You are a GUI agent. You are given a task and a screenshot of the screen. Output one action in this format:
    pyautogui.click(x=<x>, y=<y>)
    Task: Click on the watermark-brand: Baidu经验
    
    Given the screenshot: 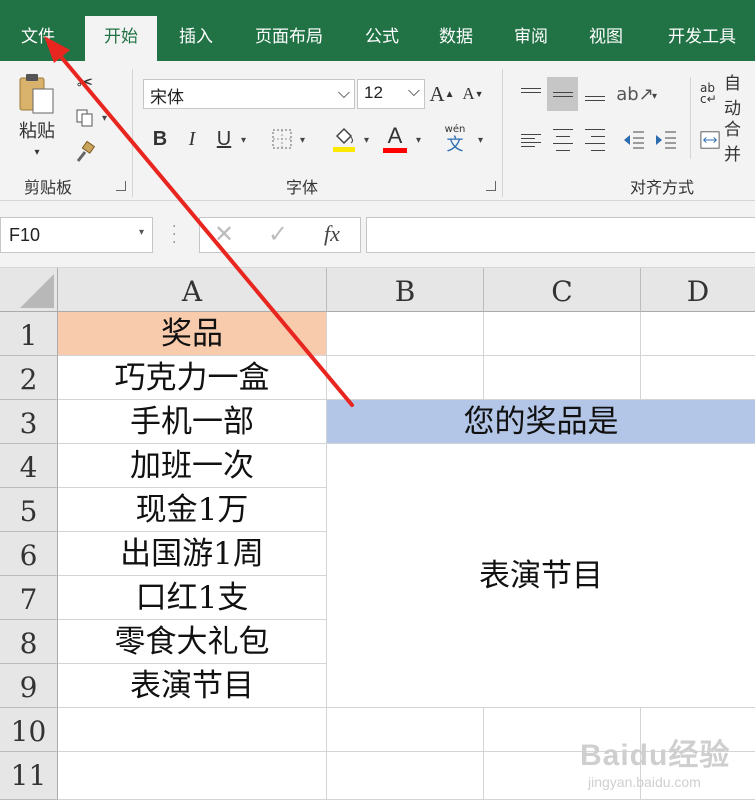 What is the action you would take?
    pyautogui.click(x=655, y=755)
    